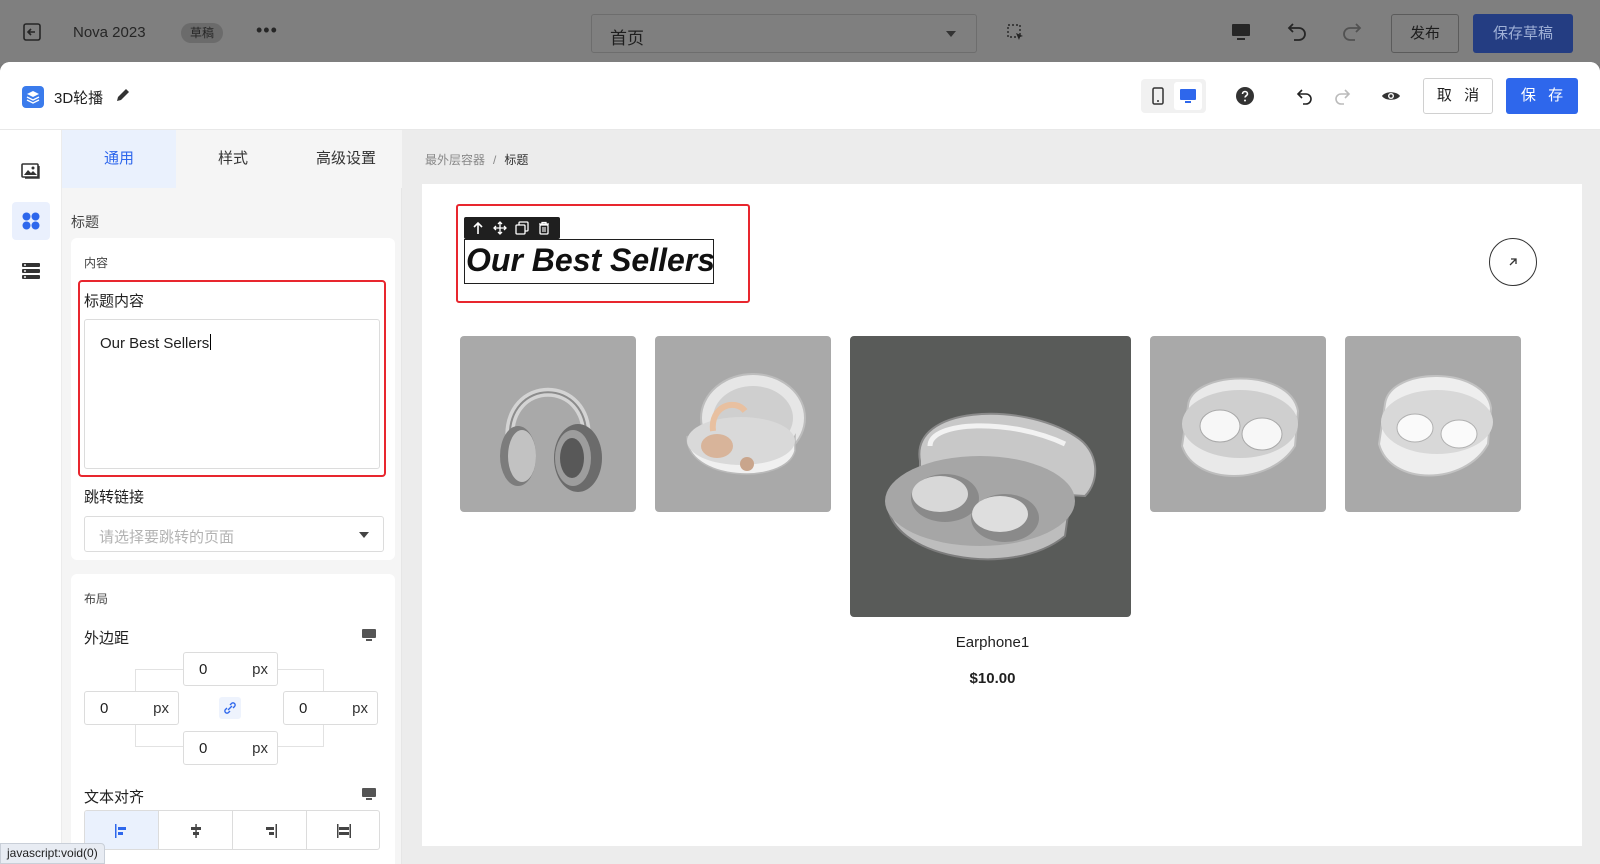 This screenshot has height=864, width=1600. Describe the element at coordinates (544, 228) in the screenshot. I see `trash-icon` at that location.